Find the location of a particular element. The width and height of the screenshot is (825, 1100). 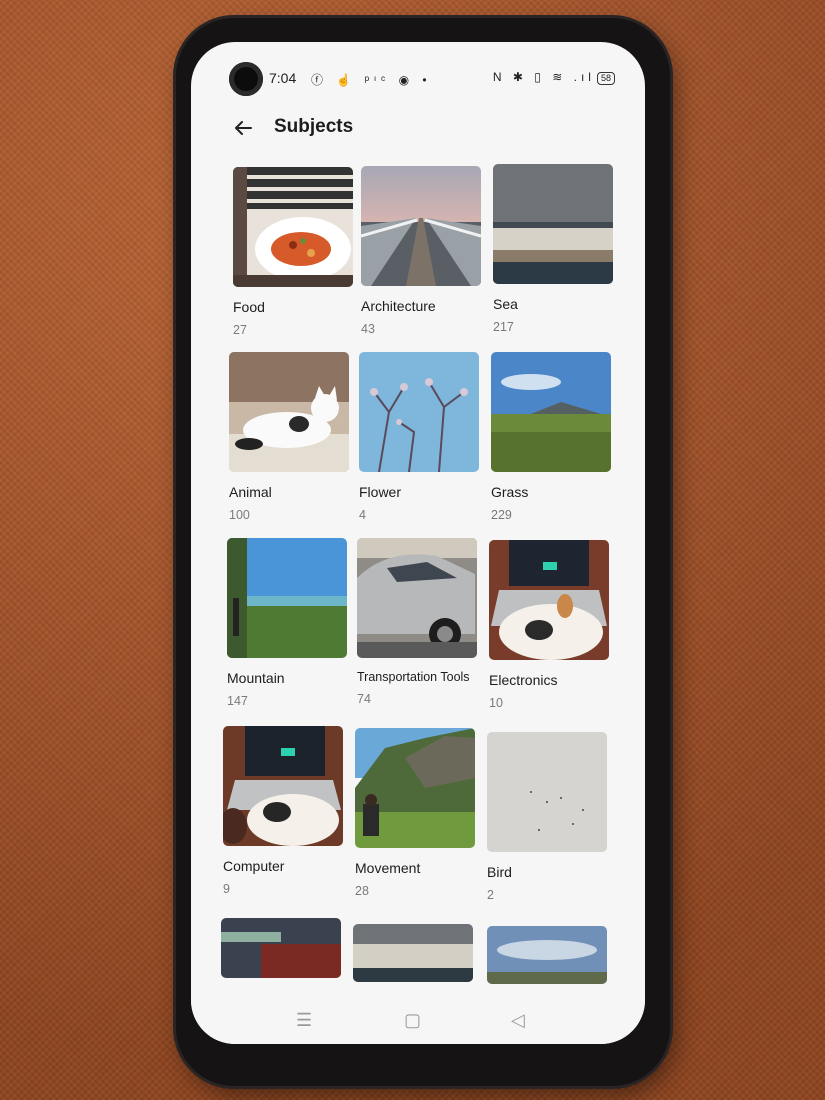

subject-name: Flower is located at coordinates (380, 492).